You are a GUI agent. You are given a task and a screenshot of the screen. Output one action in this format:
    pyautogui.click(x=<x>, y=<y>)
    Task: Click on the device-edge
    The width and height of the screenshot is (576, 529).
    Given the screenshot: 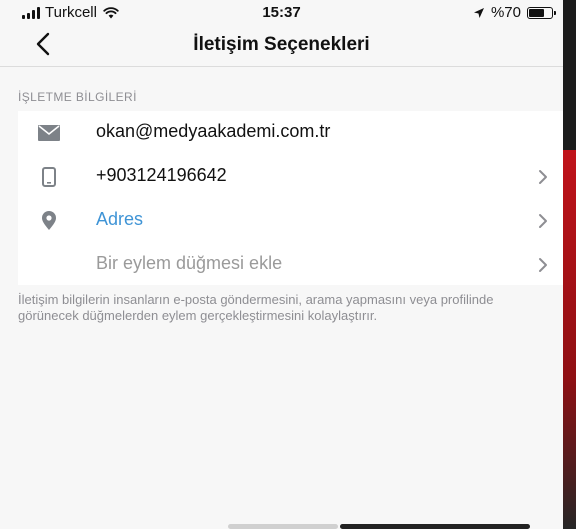 What is the action you would take?
    pyautogui.click(x=569, y=75)
    